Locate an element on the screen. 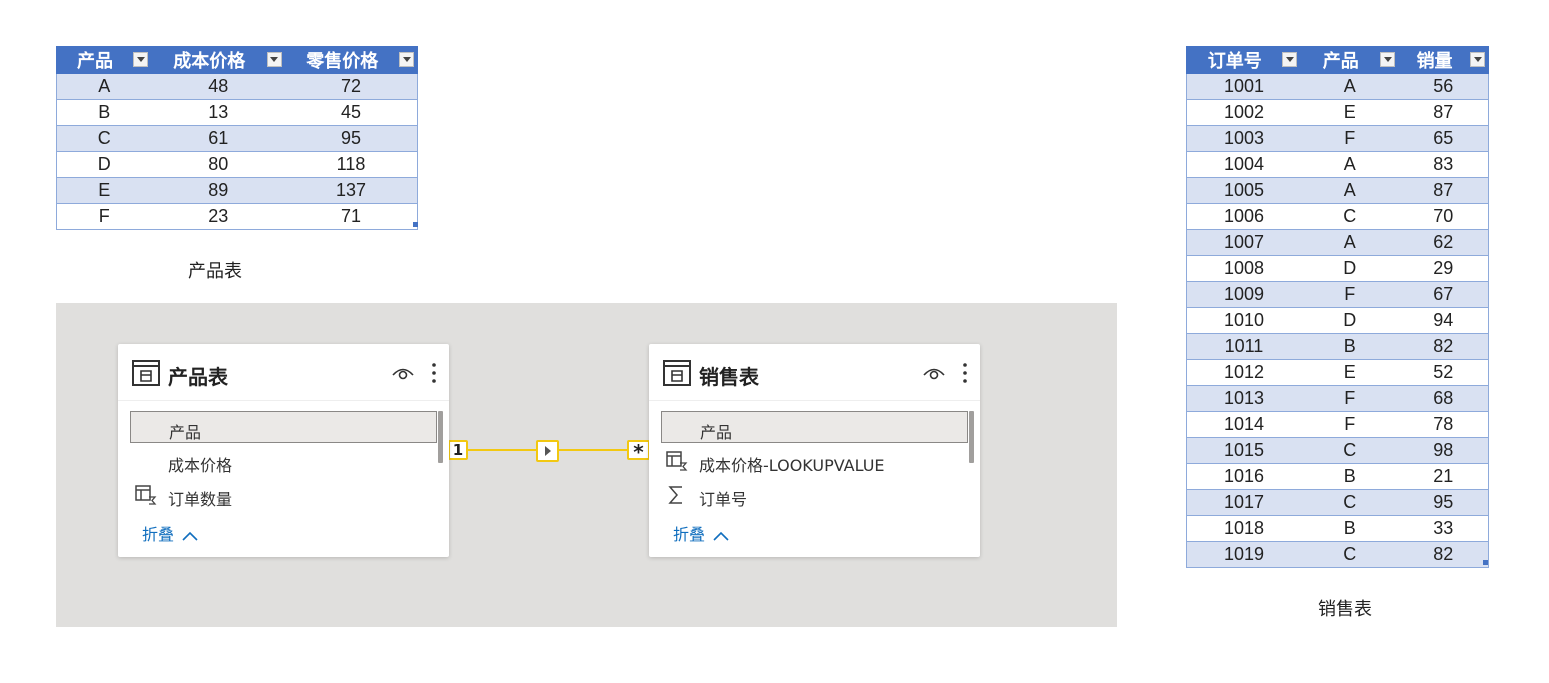  table-cell: 21 is located at coordinates (1443, 476).